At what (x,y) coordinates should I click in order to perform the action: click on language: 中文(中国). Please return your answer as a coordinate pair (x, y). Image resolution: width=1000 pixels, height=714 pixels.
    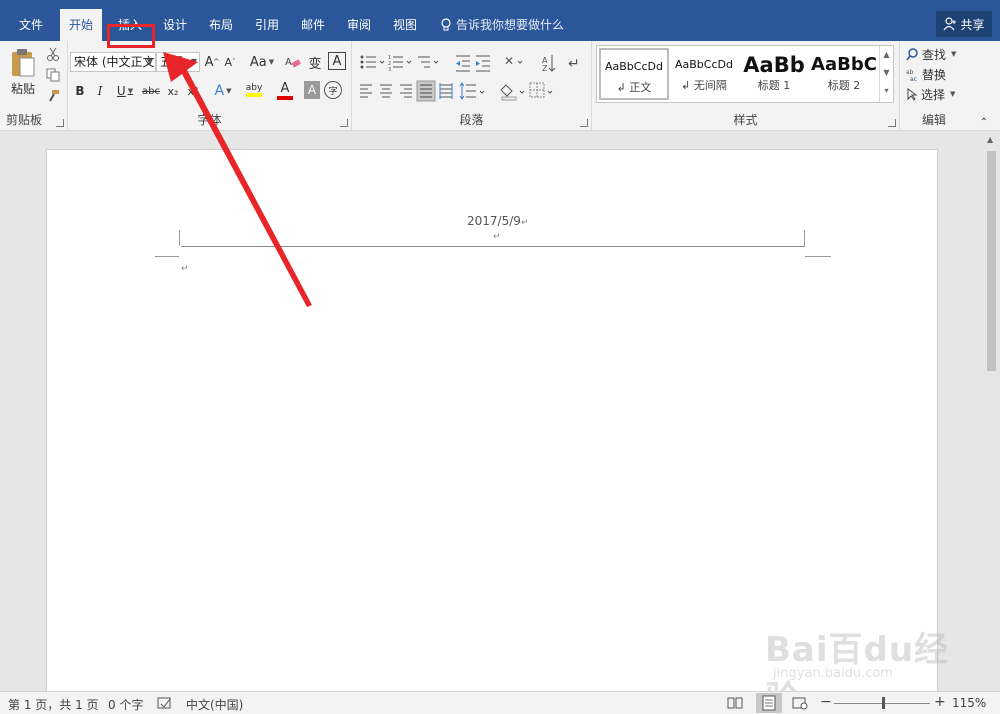
    Looking at the image, I should click on (214, 704).